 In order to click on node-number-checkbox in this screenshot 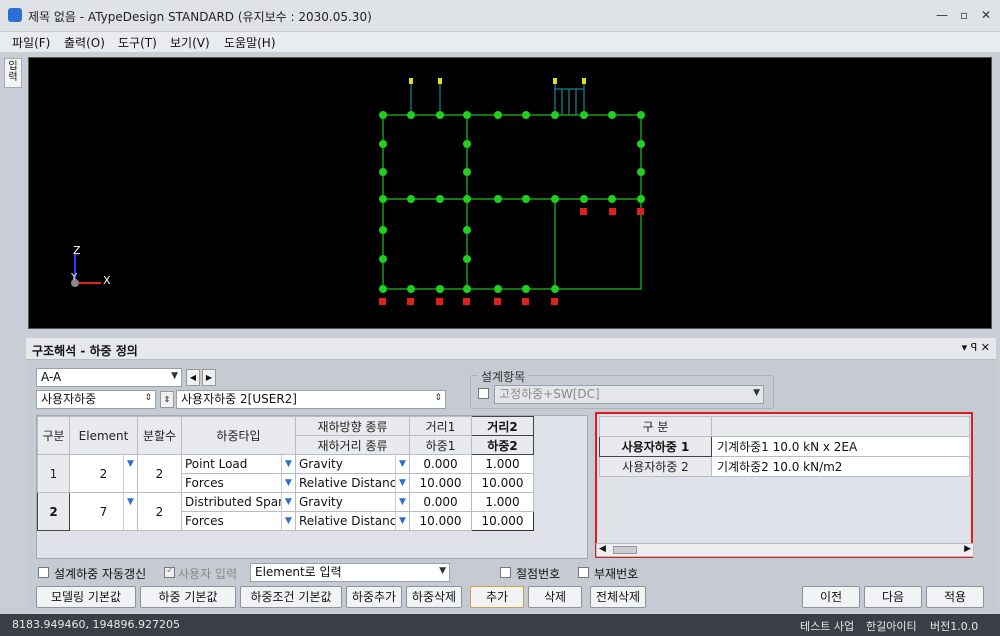, I will do `click(505, 572)`.